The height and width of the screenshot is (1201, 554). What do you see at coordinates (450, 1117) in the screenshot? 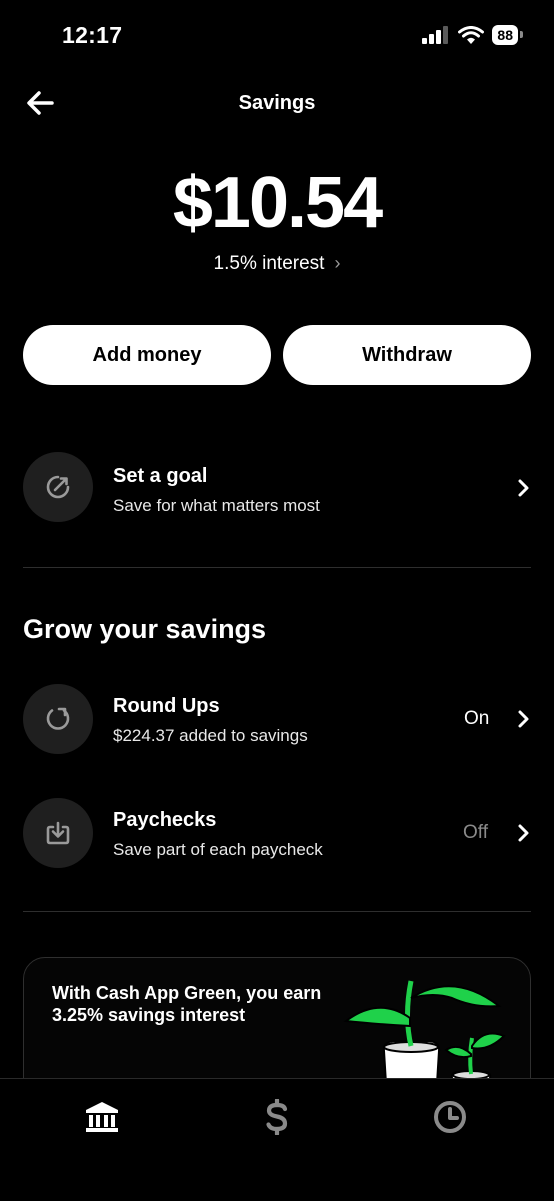
I see `clock-icon` at bounding box center [450, 1117].